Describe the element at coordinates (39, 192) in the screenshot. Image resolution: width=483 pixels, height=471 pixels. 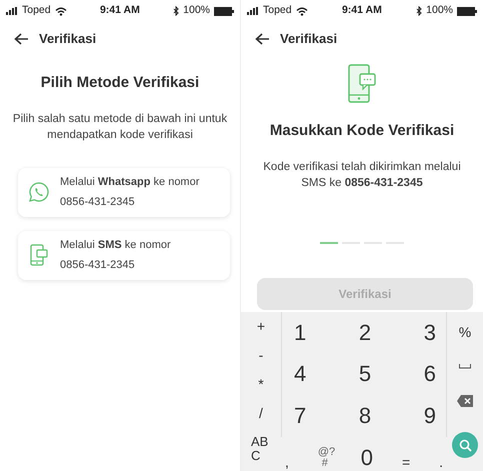
I see `chat-phone-icon` at that location.